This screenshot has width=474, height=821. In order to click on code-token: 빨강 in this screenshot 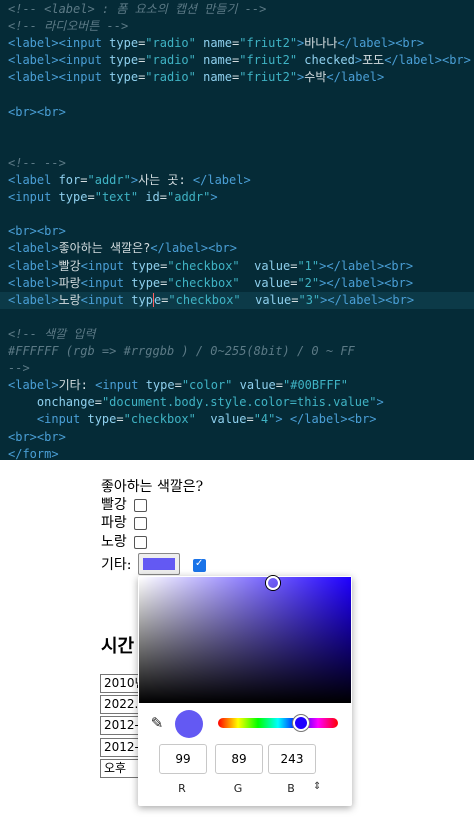, I will do `click(69, 265)`.